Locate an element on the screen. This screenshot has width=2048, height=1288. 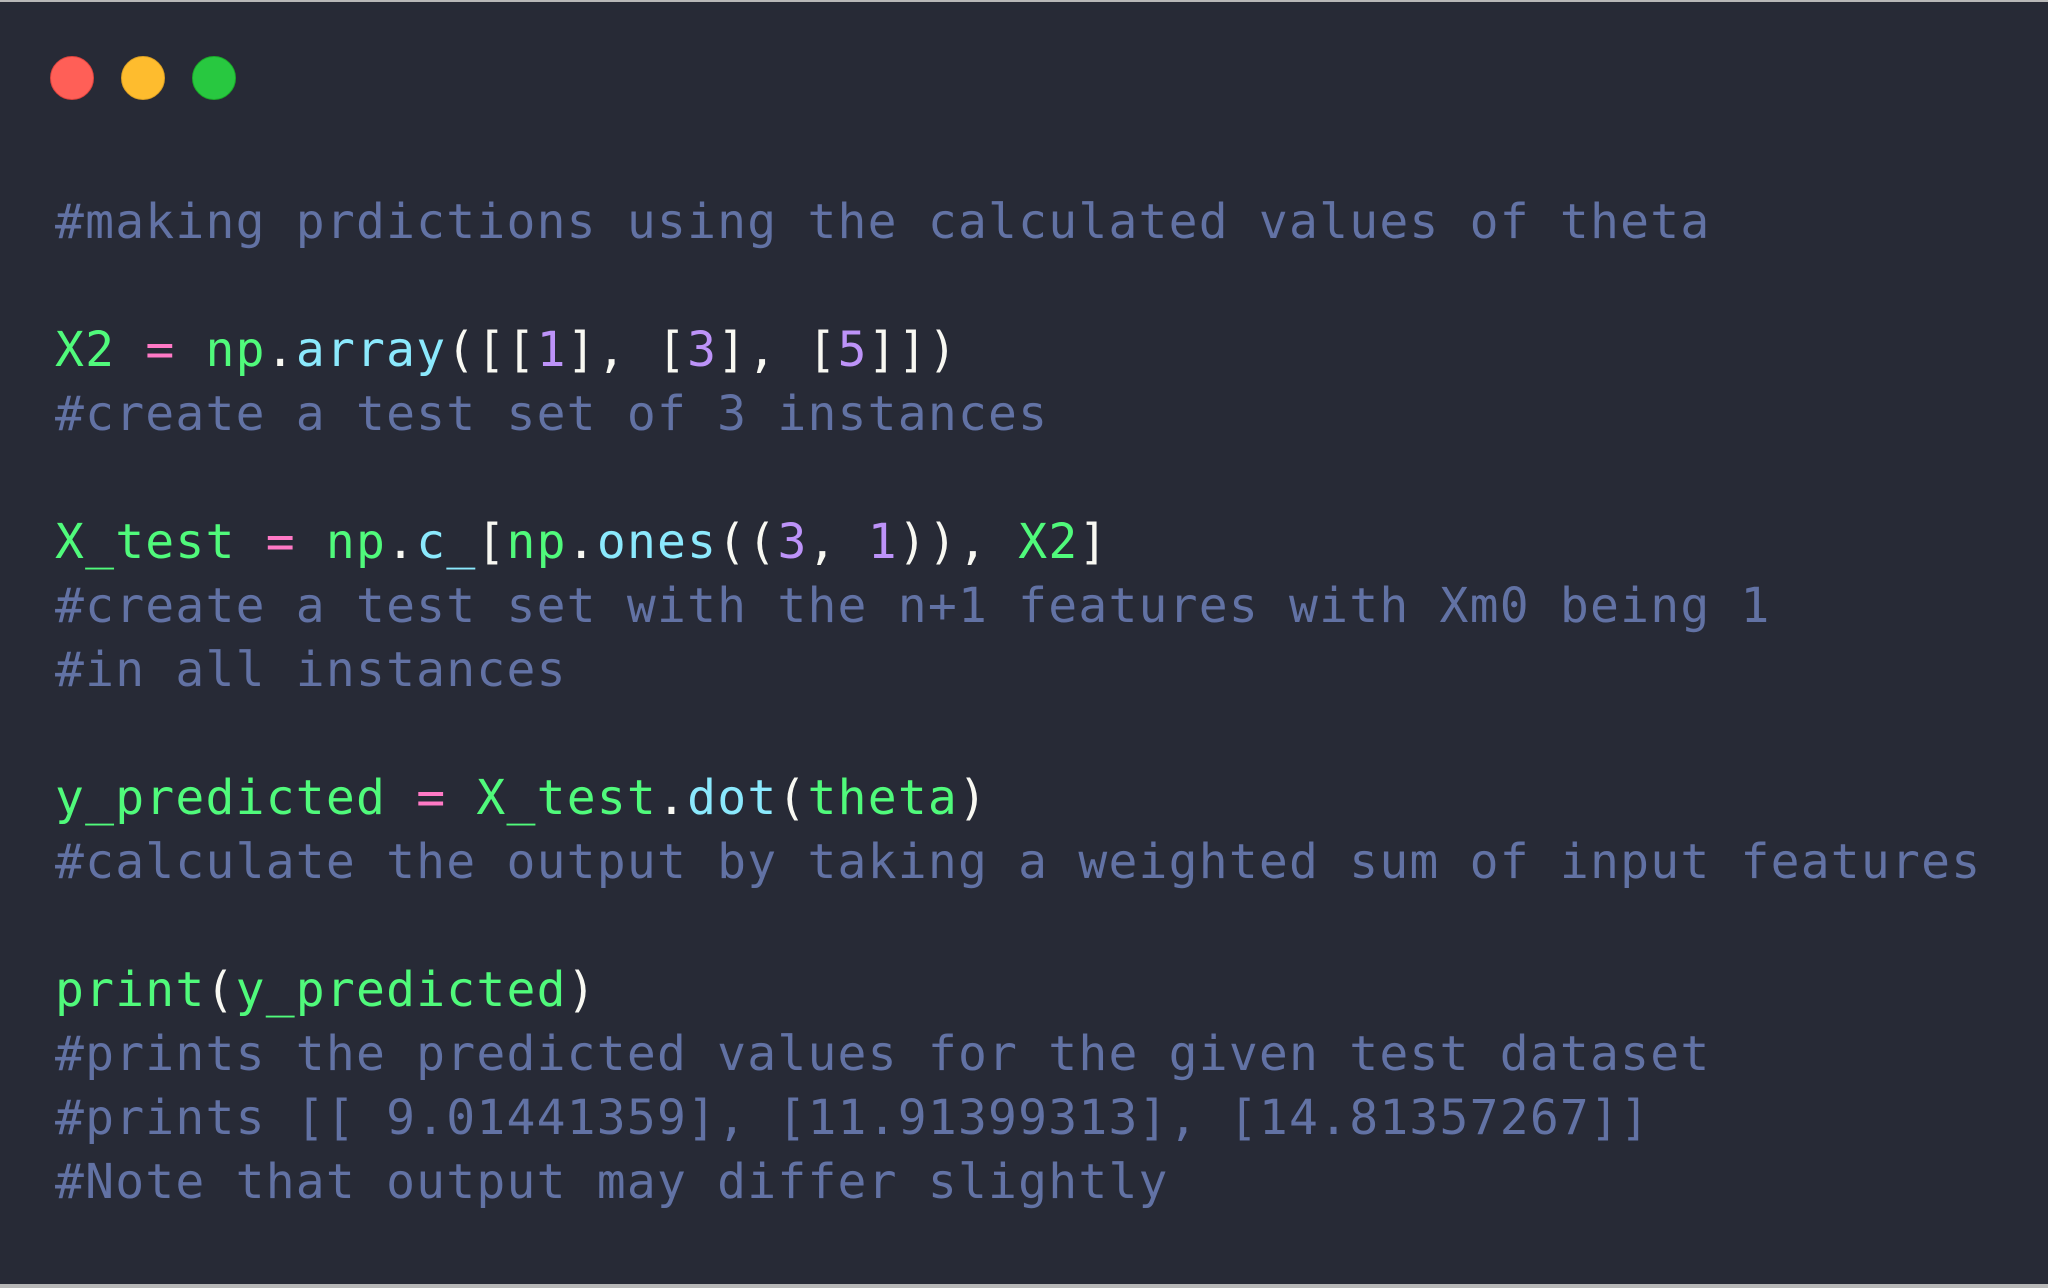
window-controls is located at coordinates (143, 78).